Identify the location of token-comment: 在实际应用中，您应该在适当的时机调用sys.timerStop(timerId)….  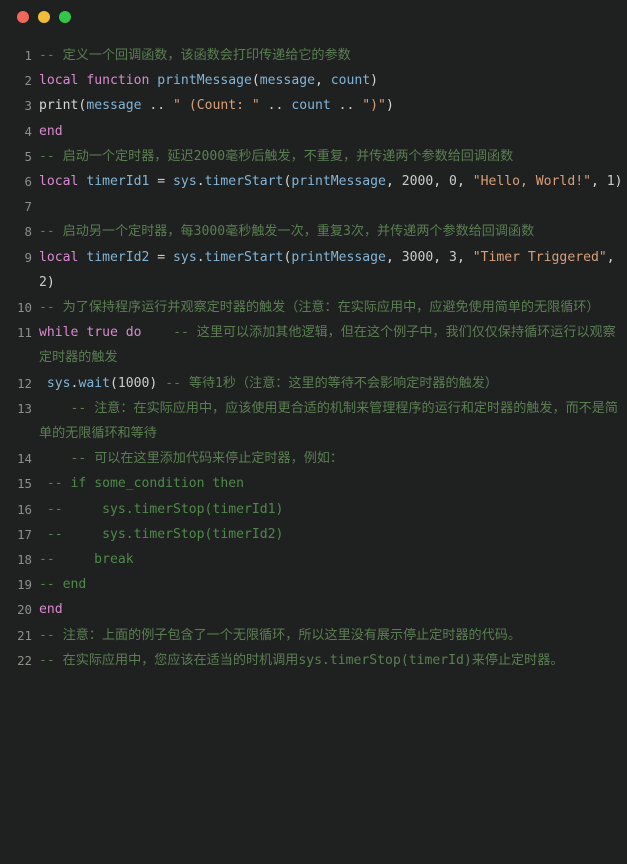
(313, 660).